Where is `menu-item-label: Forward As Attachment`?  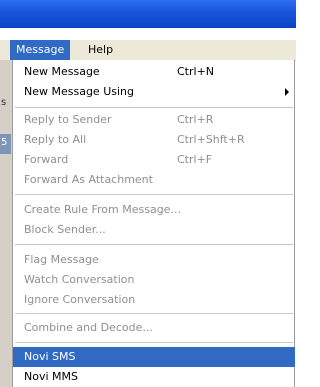 menu-item-label: Forward As Attachment is located at coordinates (88, 179).